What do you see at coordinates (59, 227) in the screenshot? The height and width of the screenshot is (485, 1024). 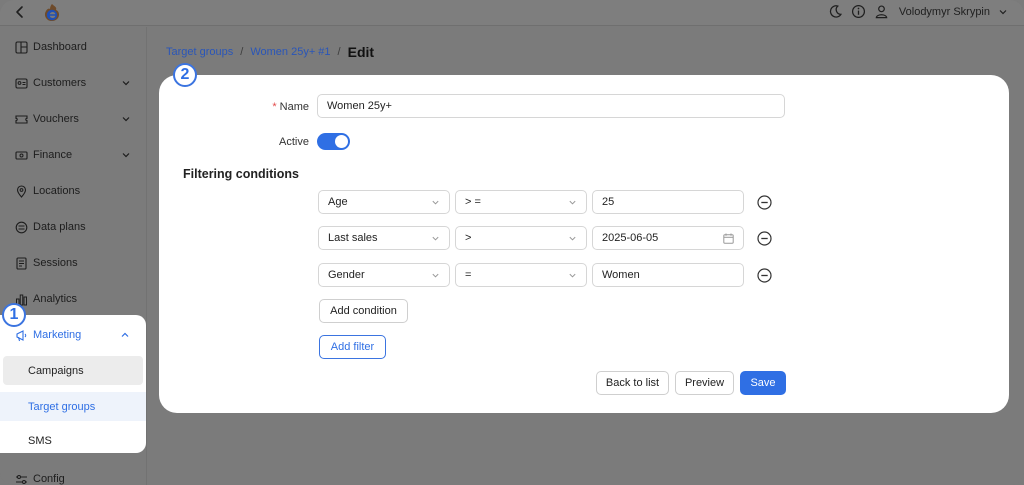 I see `sidebar-item-label: Data plans` at bounding box center [59, 227].